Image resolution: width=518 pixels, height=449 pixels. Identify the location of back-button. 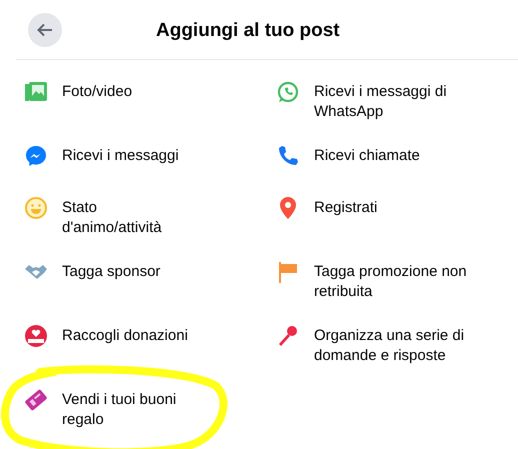
(45, 29).